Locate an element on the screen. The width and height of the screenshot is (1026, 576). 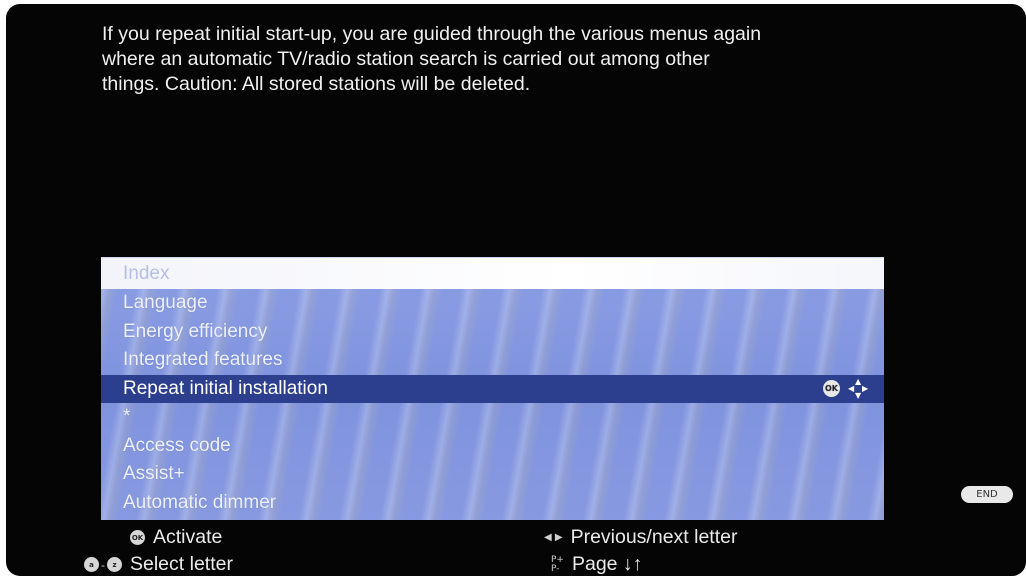
menu-item-label: * is located at coordinates (127, 417).